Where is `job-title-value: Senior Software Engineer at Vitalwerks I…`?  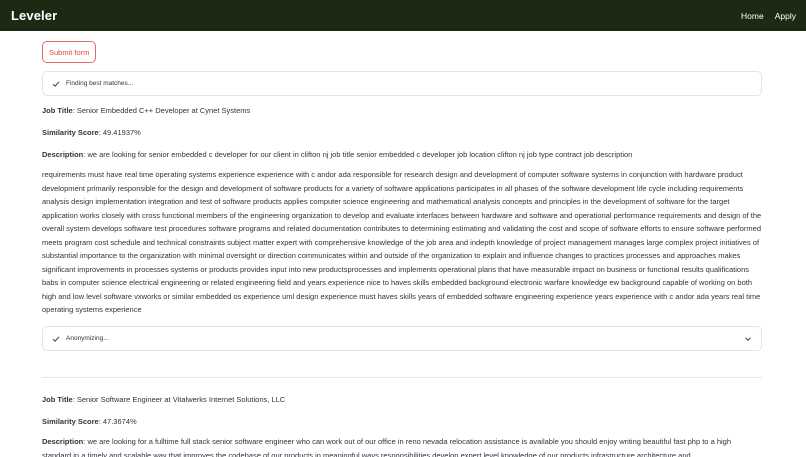 job-title-value: Senior Software Engineer at Vitalwerks I… is located at coordinates (181, 399).